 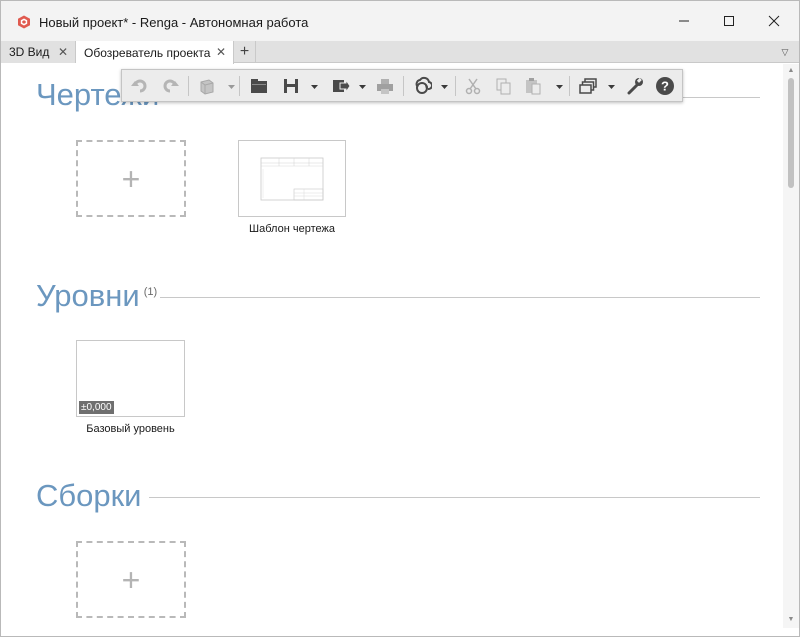 I want to click on cut-button, so click(x=473, y=86).